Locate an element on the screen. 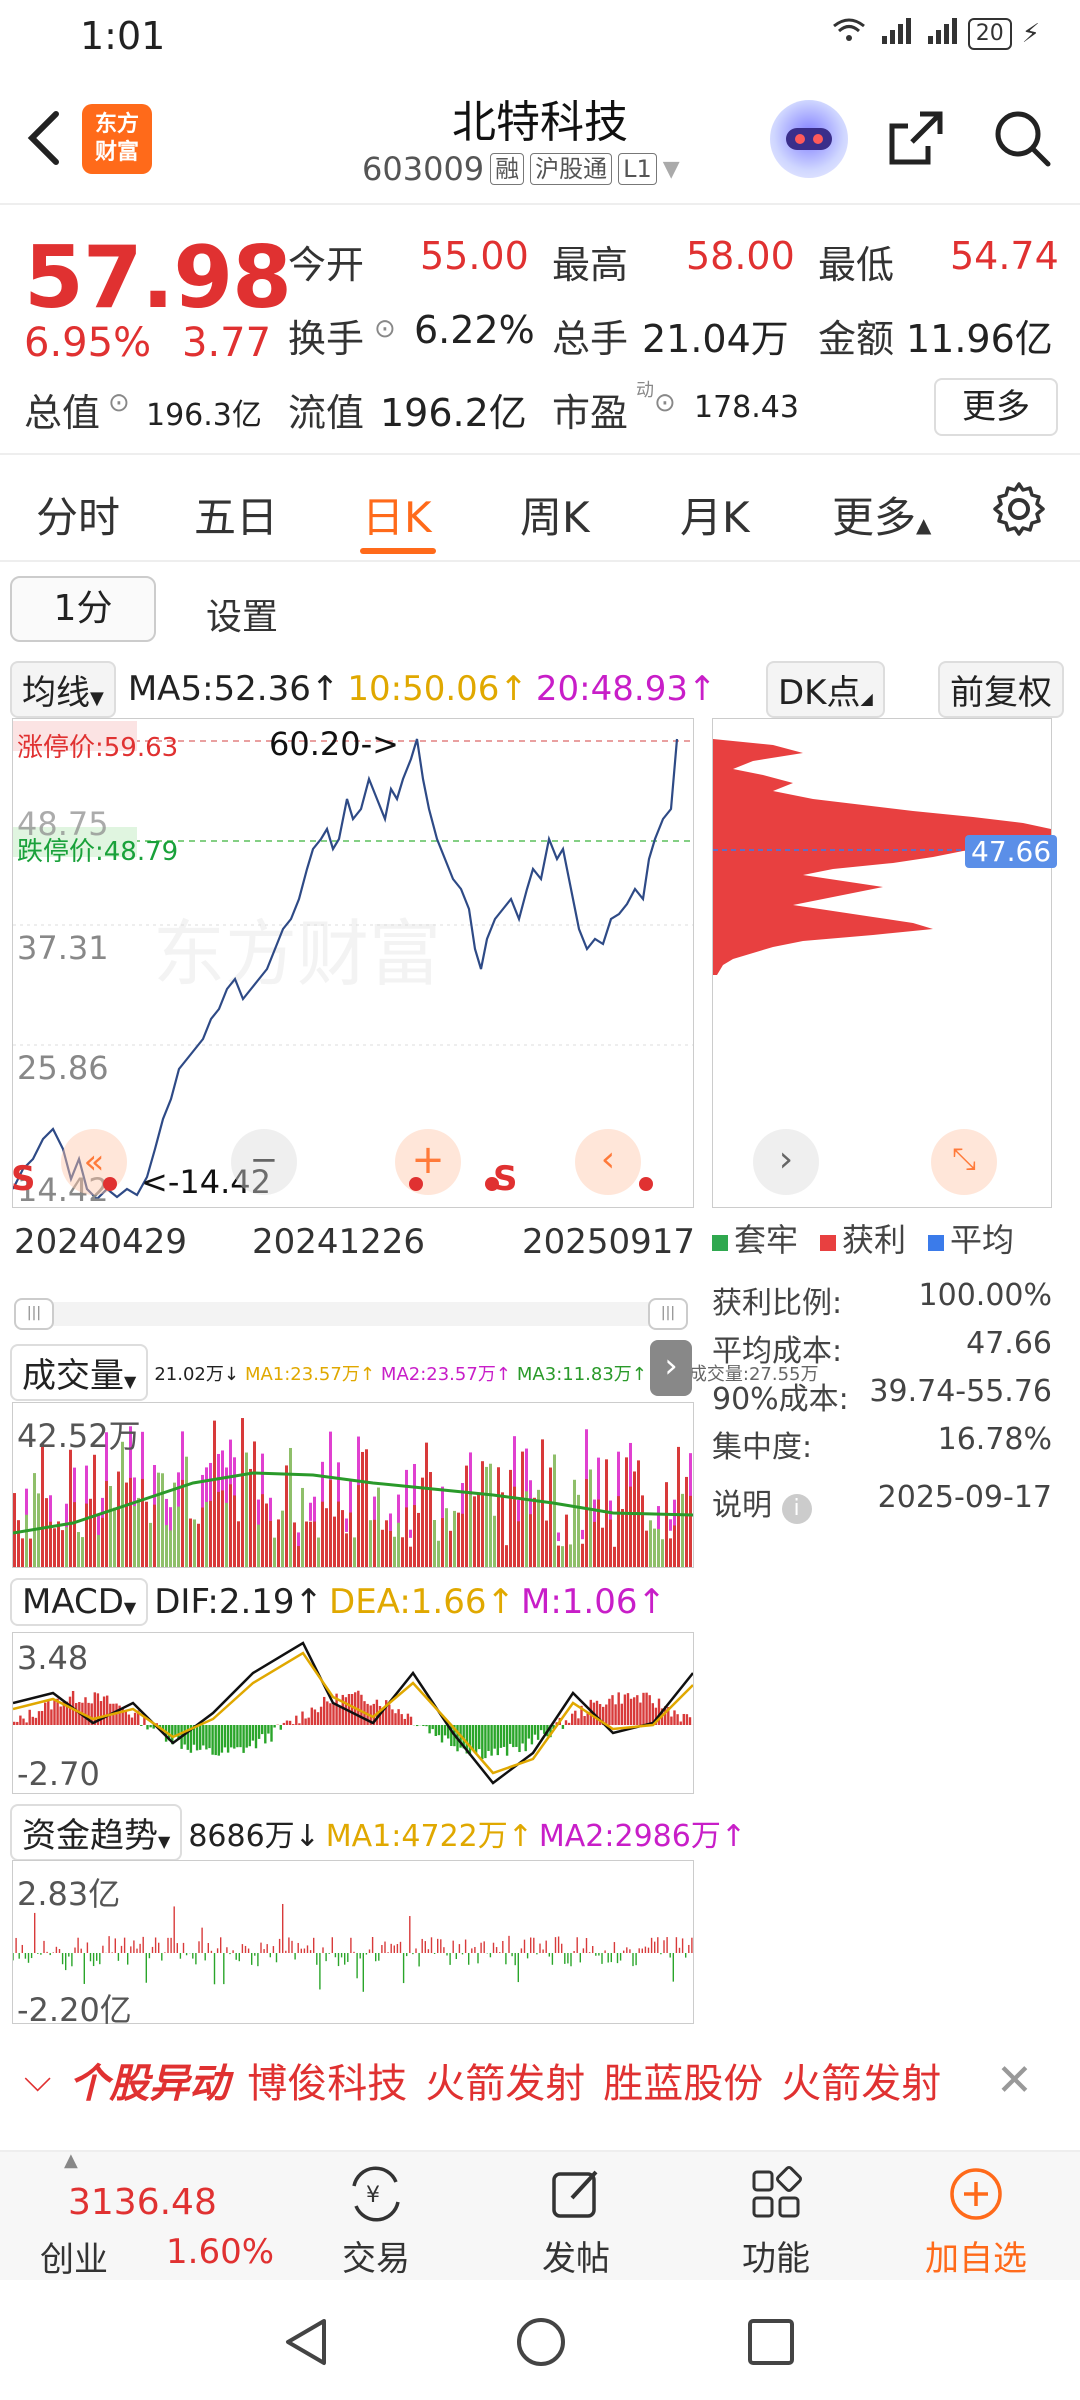  scroll-left-button: ‹ is located at coordinates (608, 1162).